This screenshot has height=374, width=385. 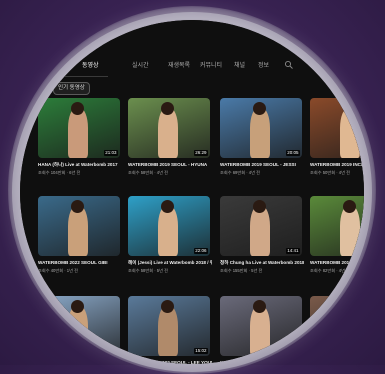 I want to click on video-thumbnail: 20:05, so click(x=261, y=128).